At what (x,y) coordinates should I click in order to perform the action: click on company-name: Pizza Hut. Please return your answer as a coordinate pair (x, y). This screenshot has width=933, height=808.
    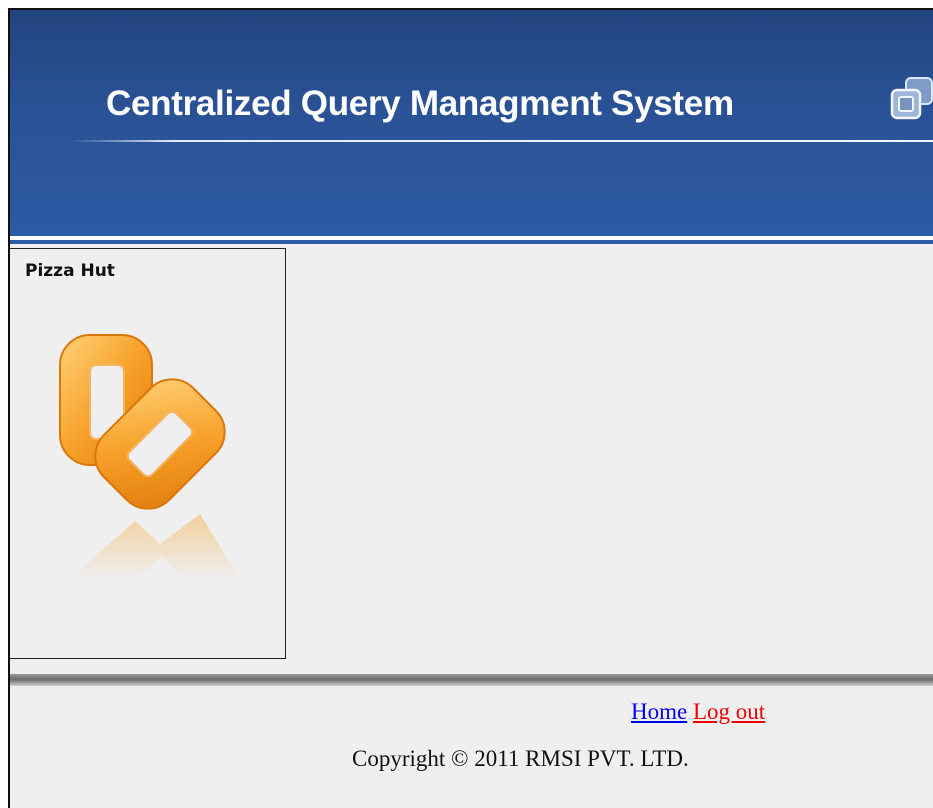
    Looking at the image, I should click on (70, 271).